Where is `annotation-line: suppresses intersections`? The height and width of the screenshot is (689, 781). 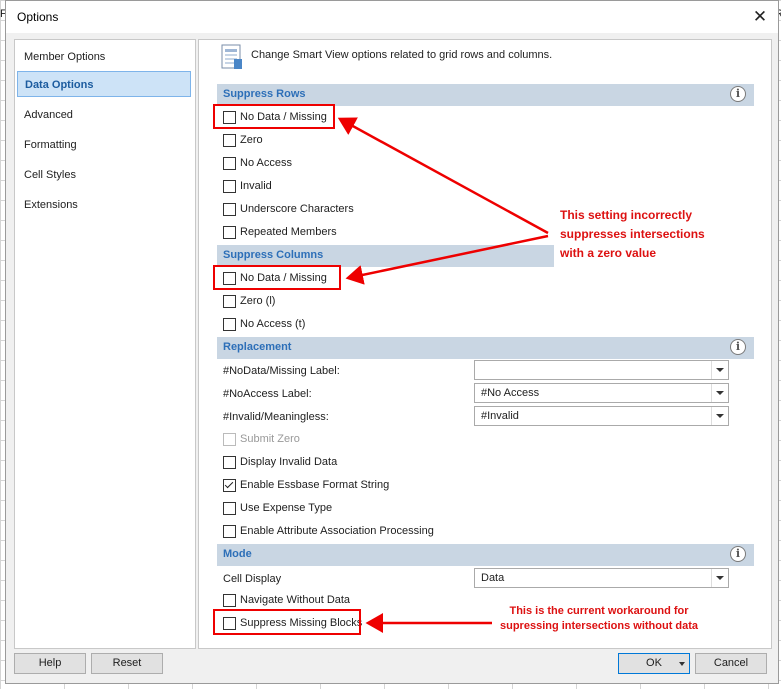
annotation-line: suppresses intersections is located at coordinates (632, 234).